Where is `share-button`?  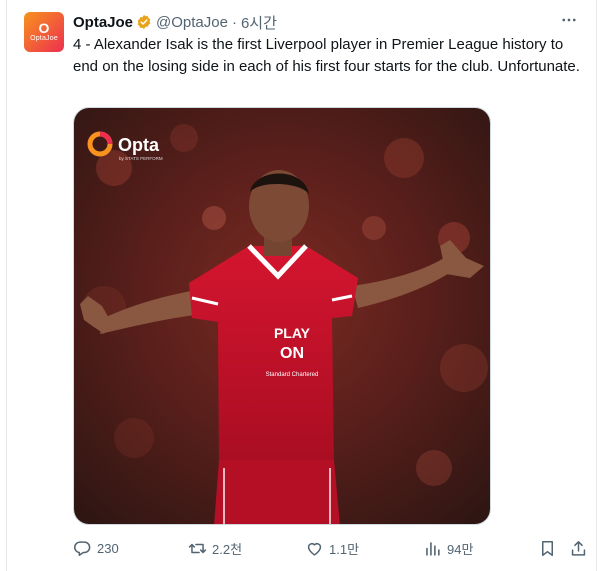
share-button is located at coordinates (578, 548).